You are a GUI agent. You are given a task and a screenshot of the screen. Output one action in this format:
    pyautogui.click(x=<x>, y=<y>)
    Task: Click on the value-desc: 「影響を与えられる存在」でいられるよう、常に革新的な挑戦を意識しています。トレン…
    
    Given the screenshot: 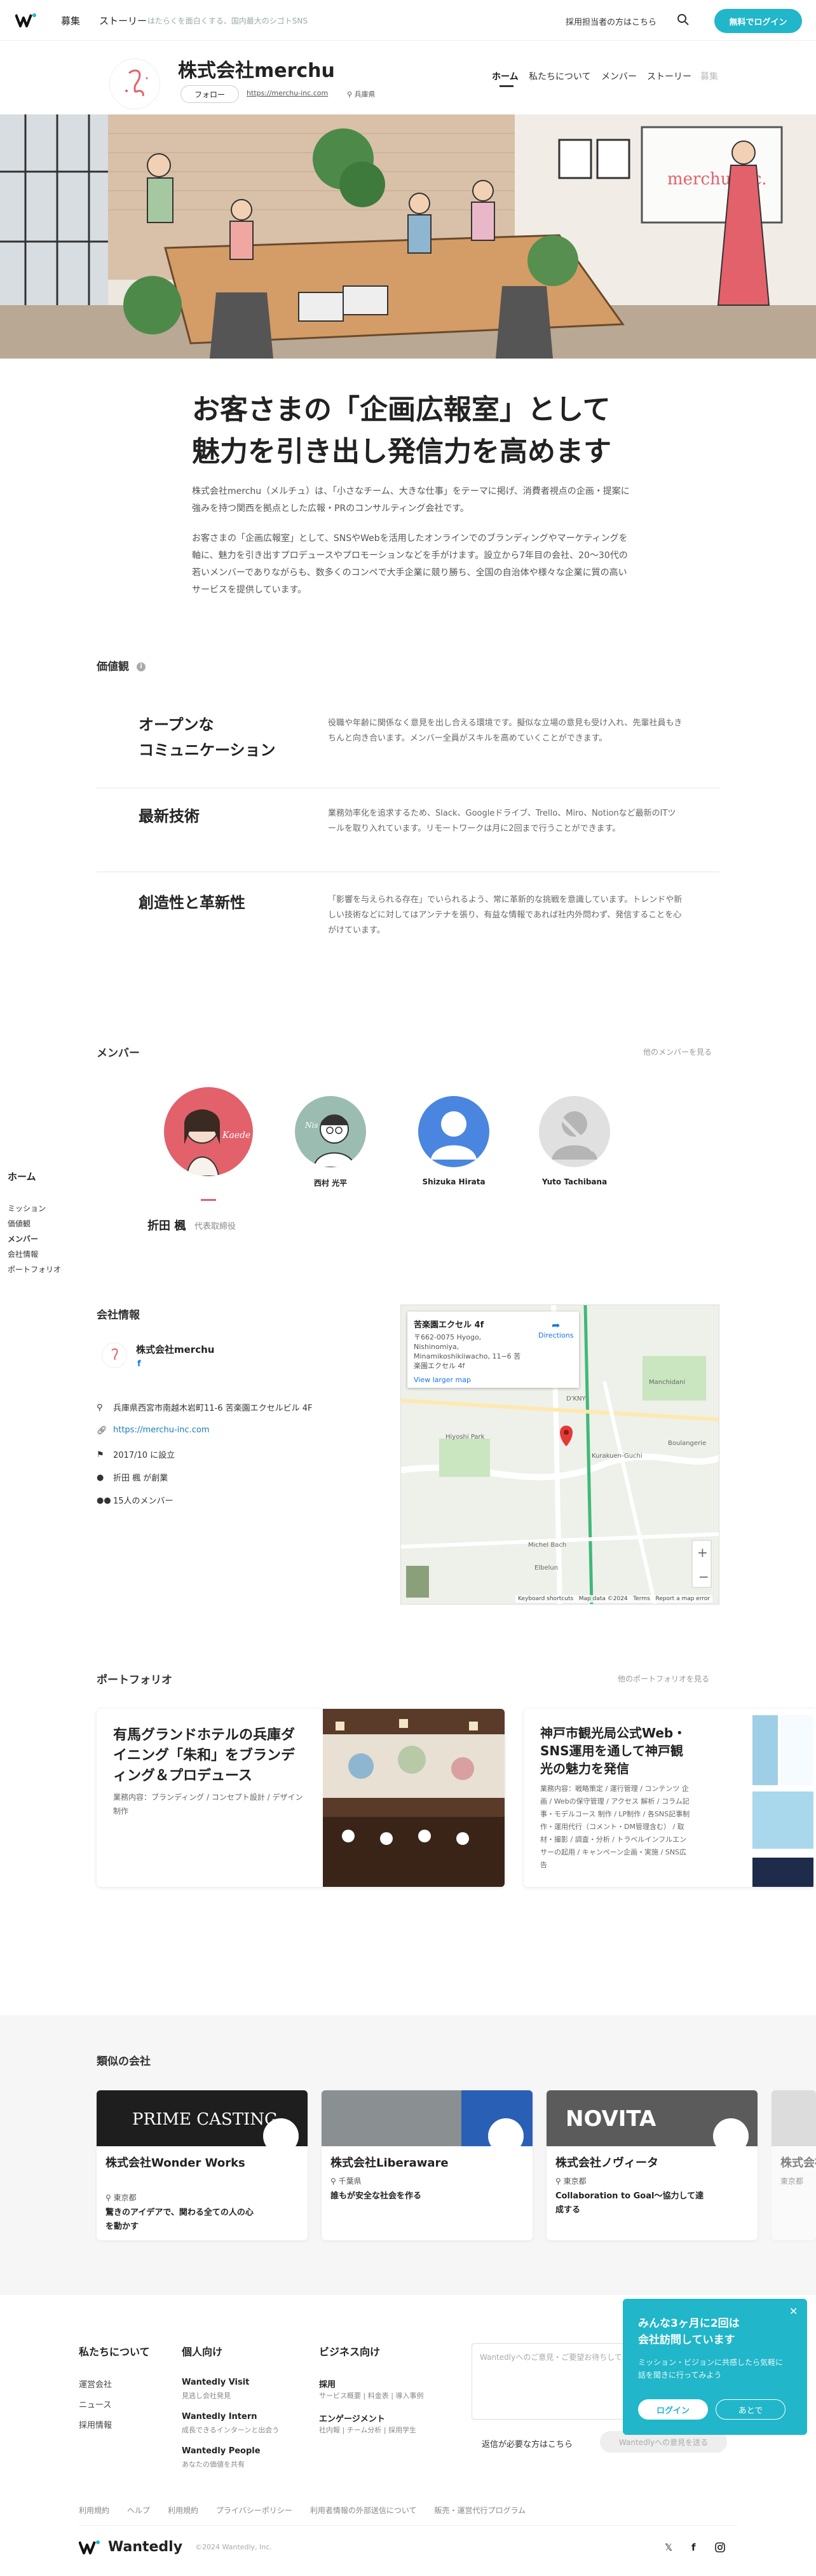 What is the action you would take?
    pyautogui.click(x=505, y=915)
    